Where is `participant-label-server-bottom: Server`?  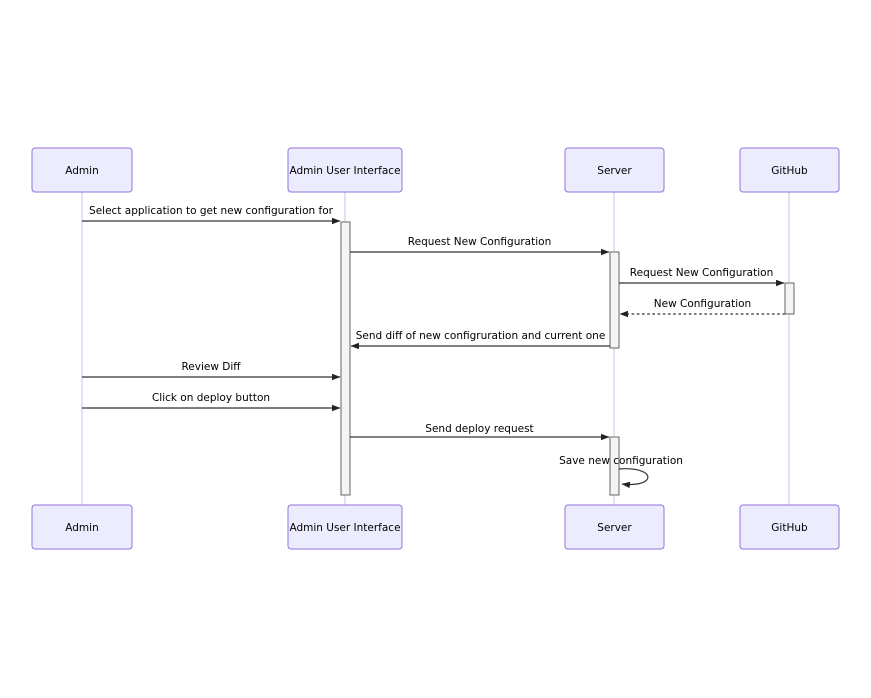 participant-label-server-bottom: Server is located at coordinates (614, 528).